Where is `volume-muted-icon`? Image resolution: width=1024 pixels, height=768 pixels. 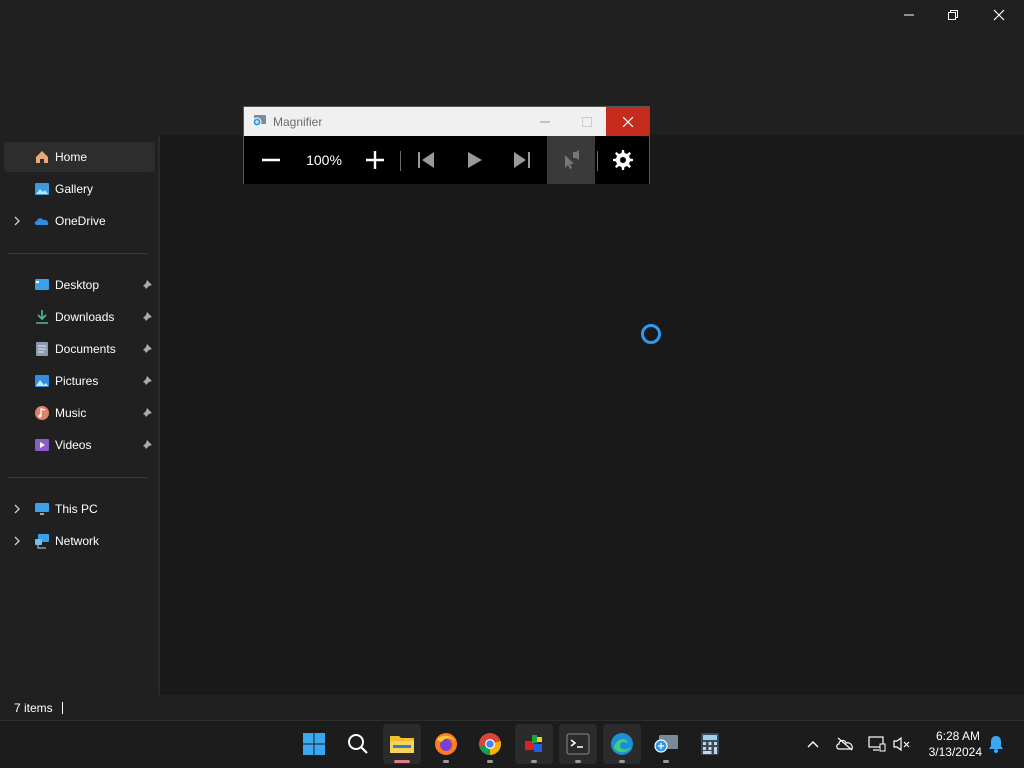
volume-muted-icon is located at coordinates (901, 744).